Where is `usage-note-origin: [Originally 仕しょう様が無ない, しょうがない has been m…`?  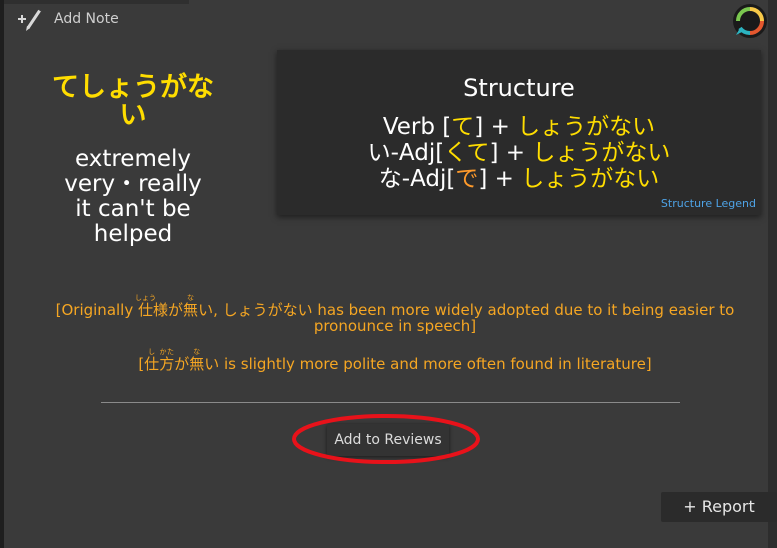
usage-note-origin: [Originally 仕しょう様が無ない, しょうがない has been m… is located at coordinates (395, 314).